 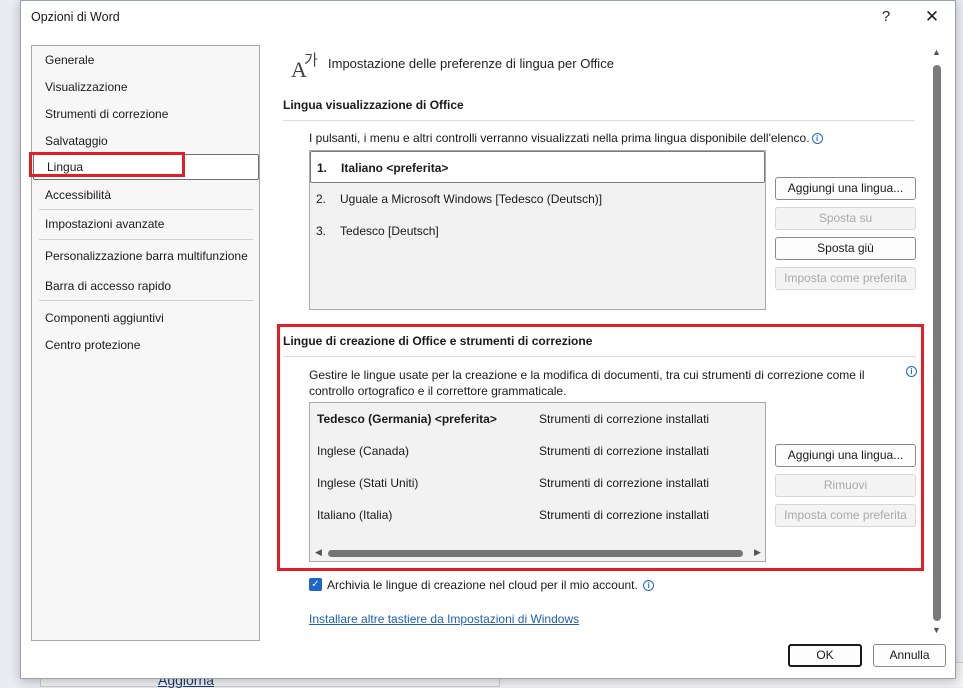 I want to click on sidebar-item-impostazioni-avanzate: Impostazioni avanzate, so click(x=145, y=224).